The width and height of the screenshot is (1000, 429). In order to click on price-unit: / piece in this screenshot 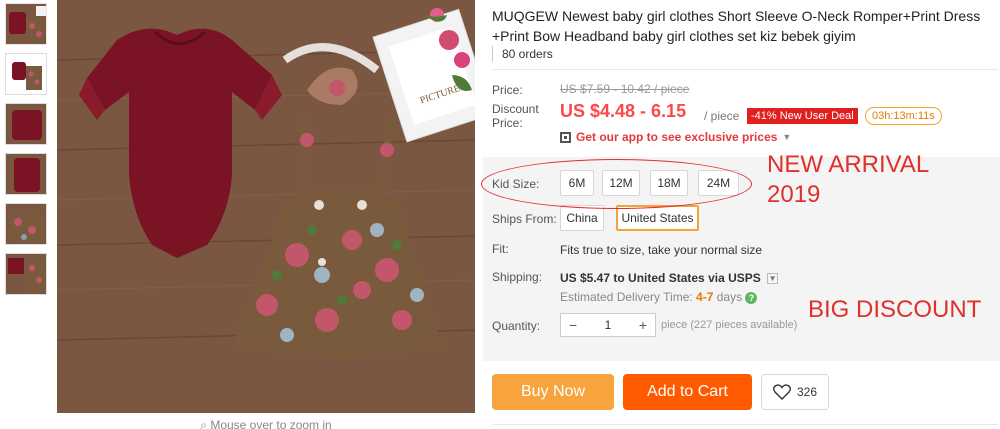, I will do `click(722, 116)`.